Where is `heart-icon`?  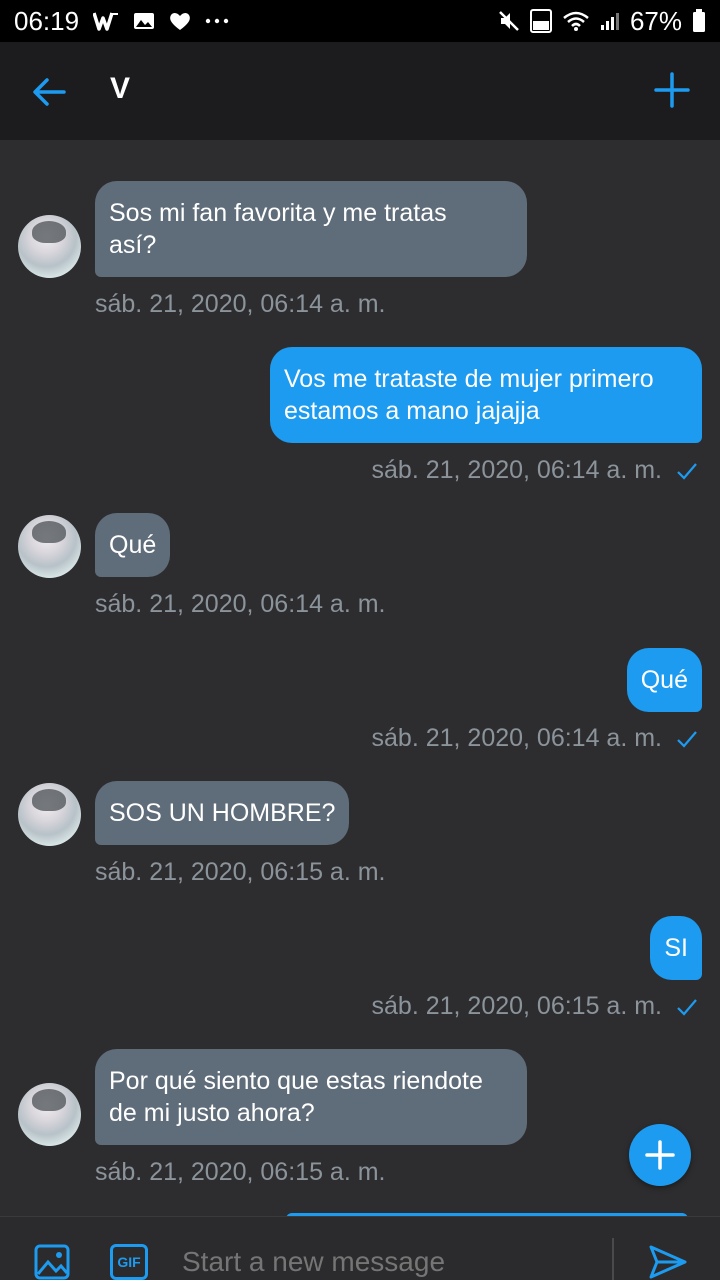
heart-icon is located at coordinates (180, 21).